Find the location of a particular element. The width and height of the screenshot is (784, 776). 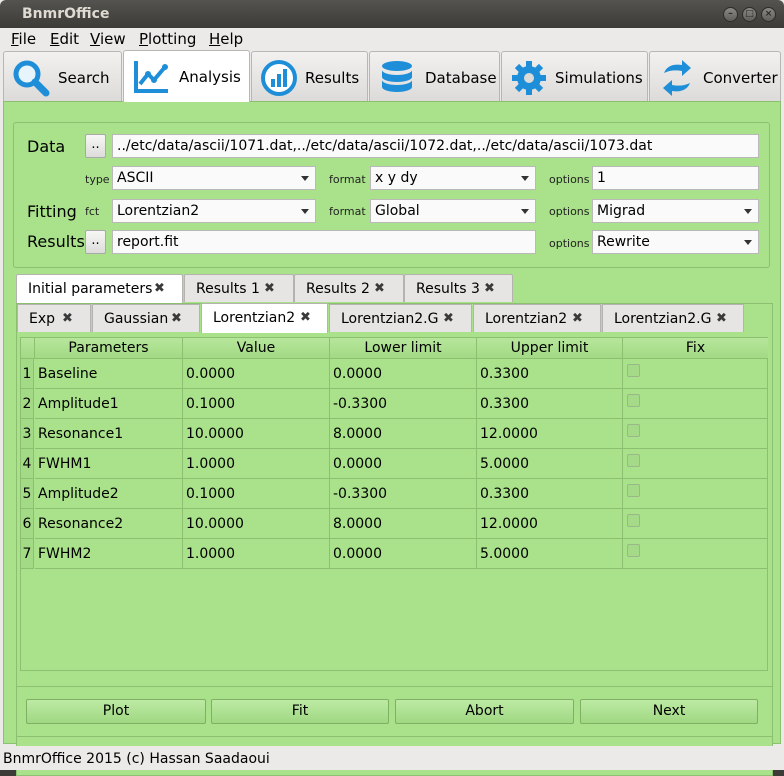

chevron-down-icon is located at coordinates (748, 211).